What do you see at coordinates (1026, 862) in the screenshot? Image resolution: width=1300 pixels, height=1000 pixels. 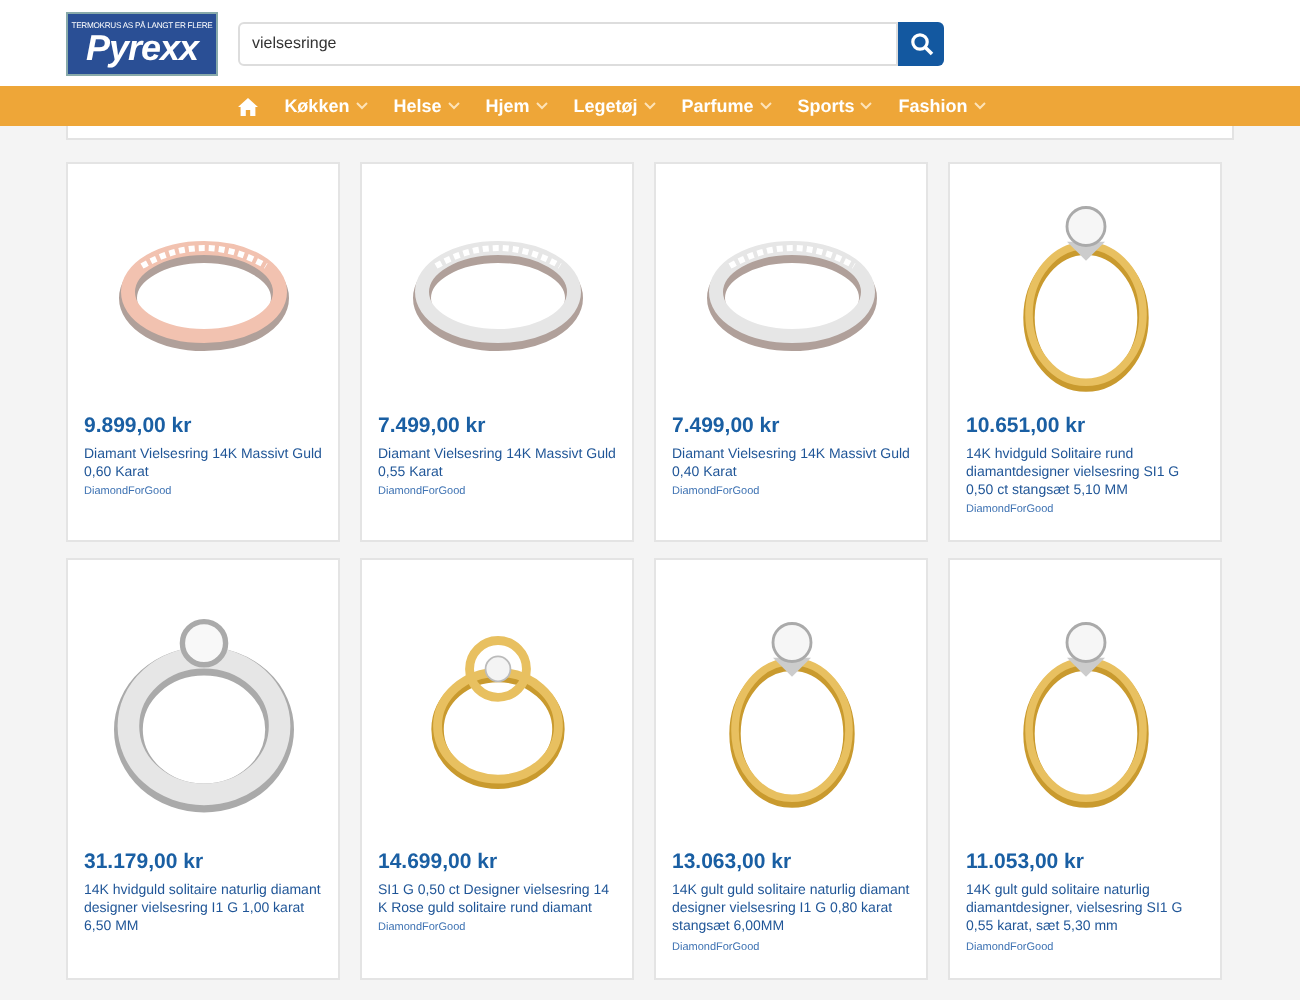 I see `product-price: 11.053,00 kr` at bounding box center [1026, 862].